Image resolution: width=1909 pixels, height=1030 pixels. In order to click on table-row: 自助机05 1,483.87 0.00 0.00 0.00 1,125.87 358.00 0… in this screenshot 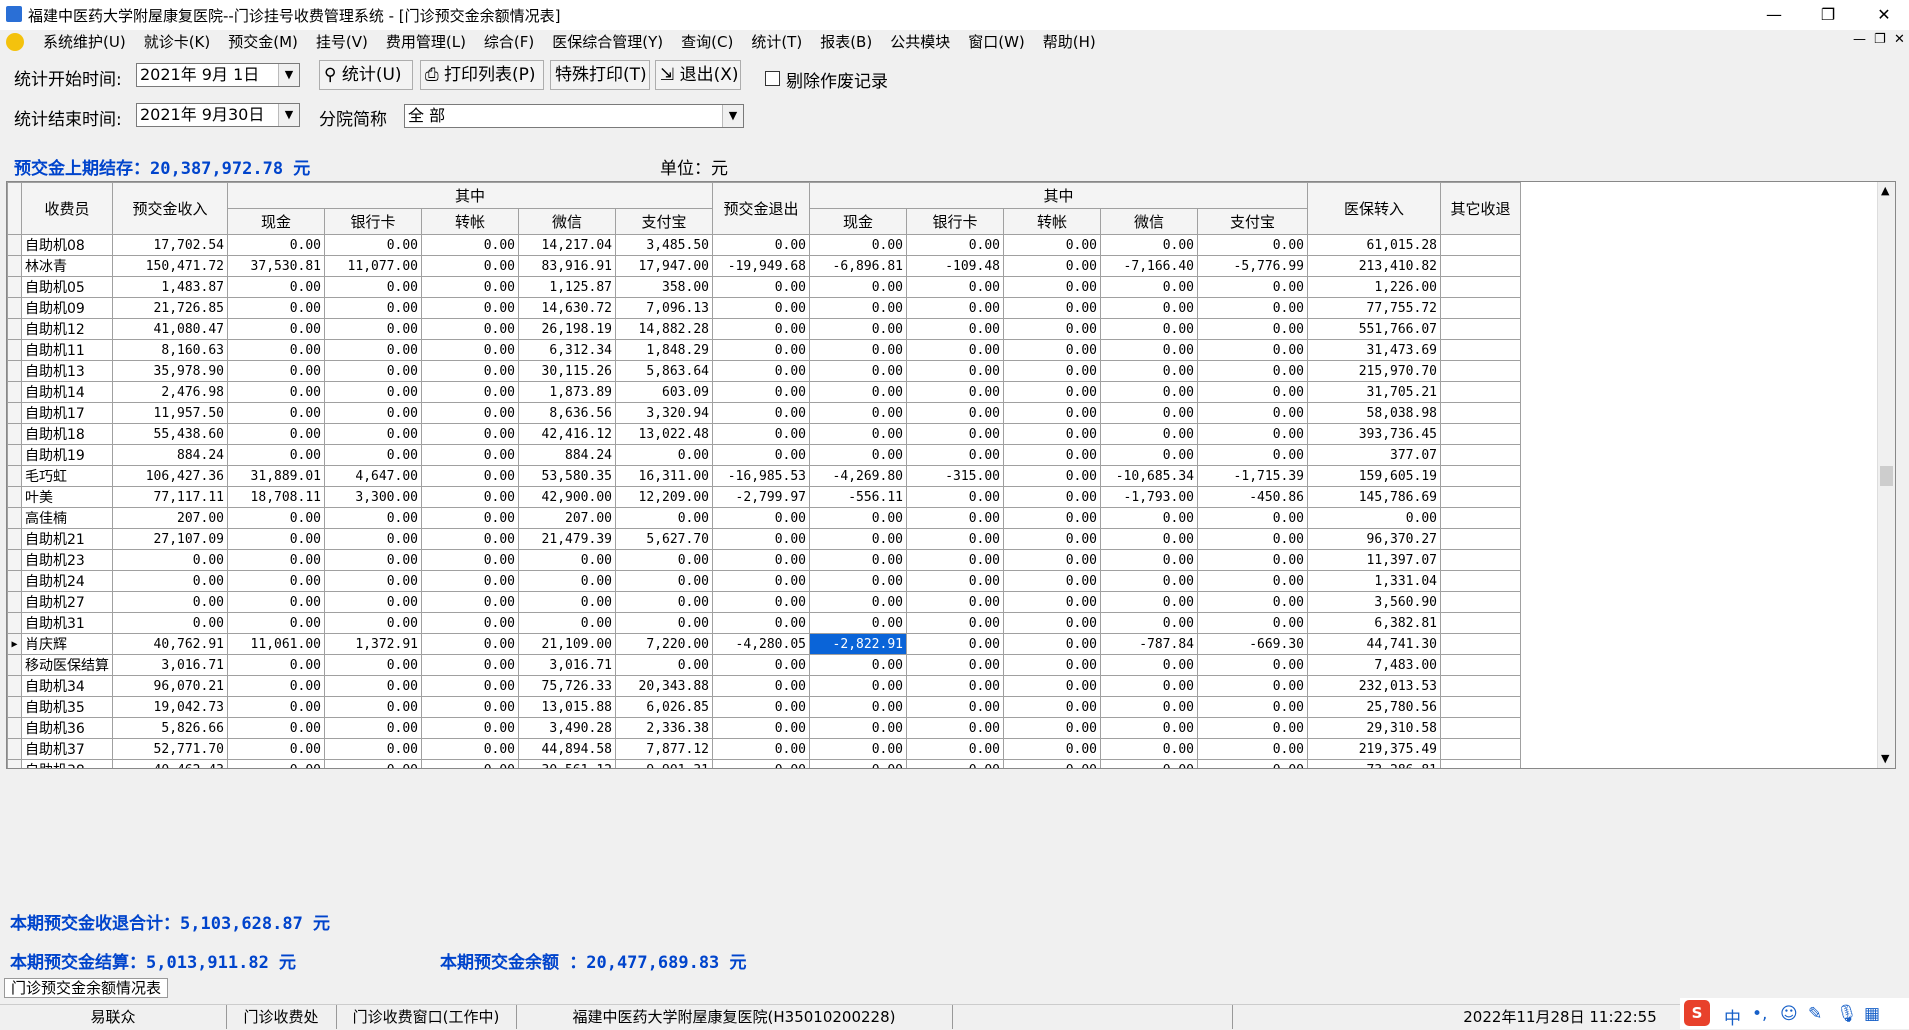, I will do `click(764, 287)`.